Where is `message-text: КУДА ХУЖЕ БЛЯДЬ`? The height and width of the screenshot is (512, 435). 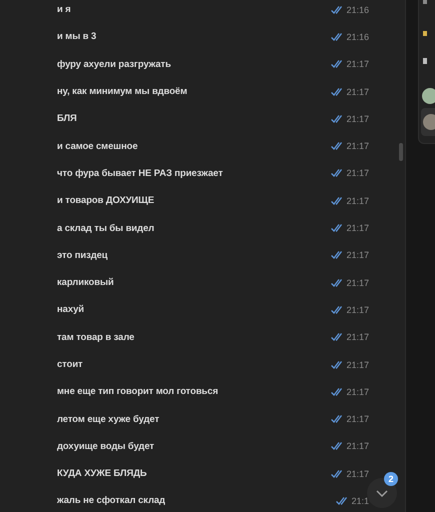
message-text: КУДА ХУЖЕ БЛЯДЬ is located at coordinates (102, 474).